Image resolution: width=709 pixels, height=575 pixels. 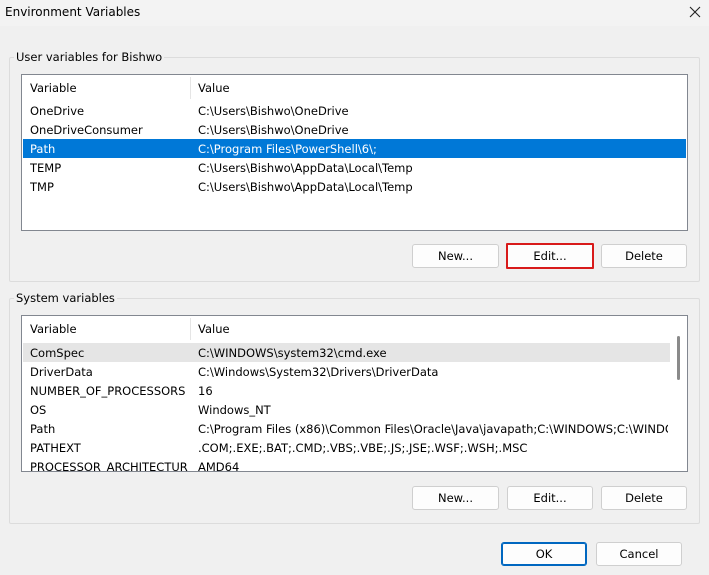 I want to click on user-list-header: Variable Value, so click(x=354, y=88).